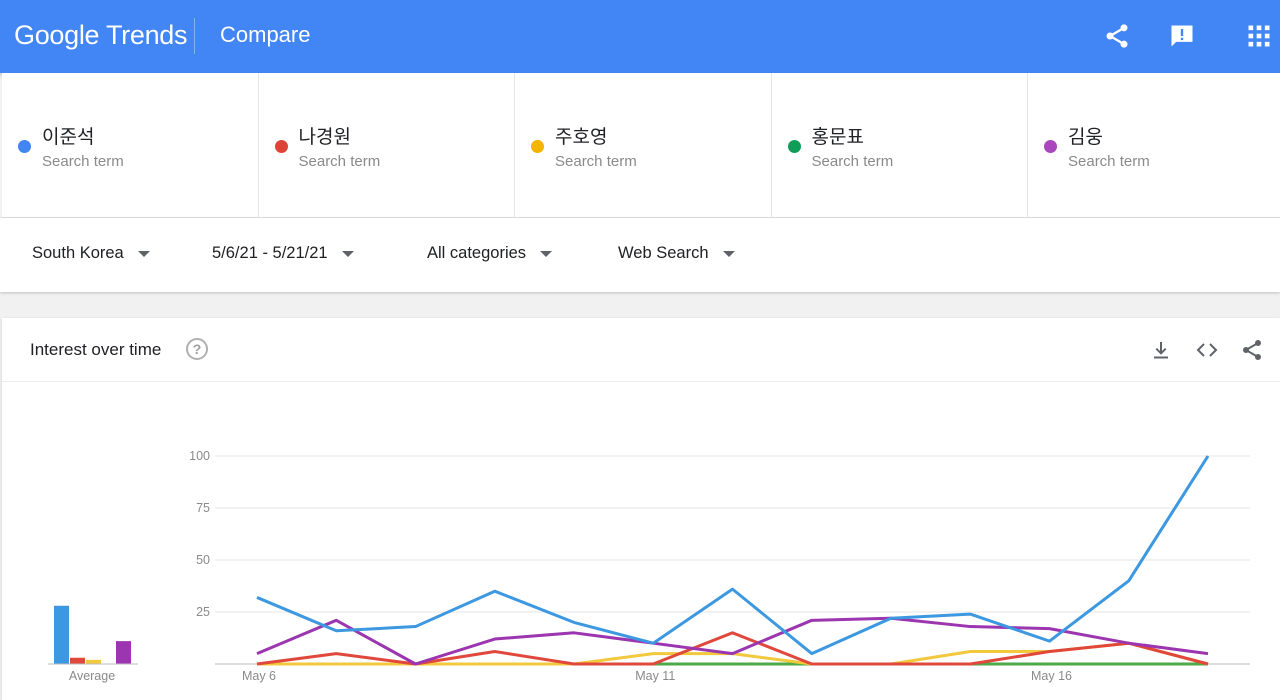 The width and height of the screenshot is (1280, 700). I want to click on category-dropdown: All categories, so click(490, 253).